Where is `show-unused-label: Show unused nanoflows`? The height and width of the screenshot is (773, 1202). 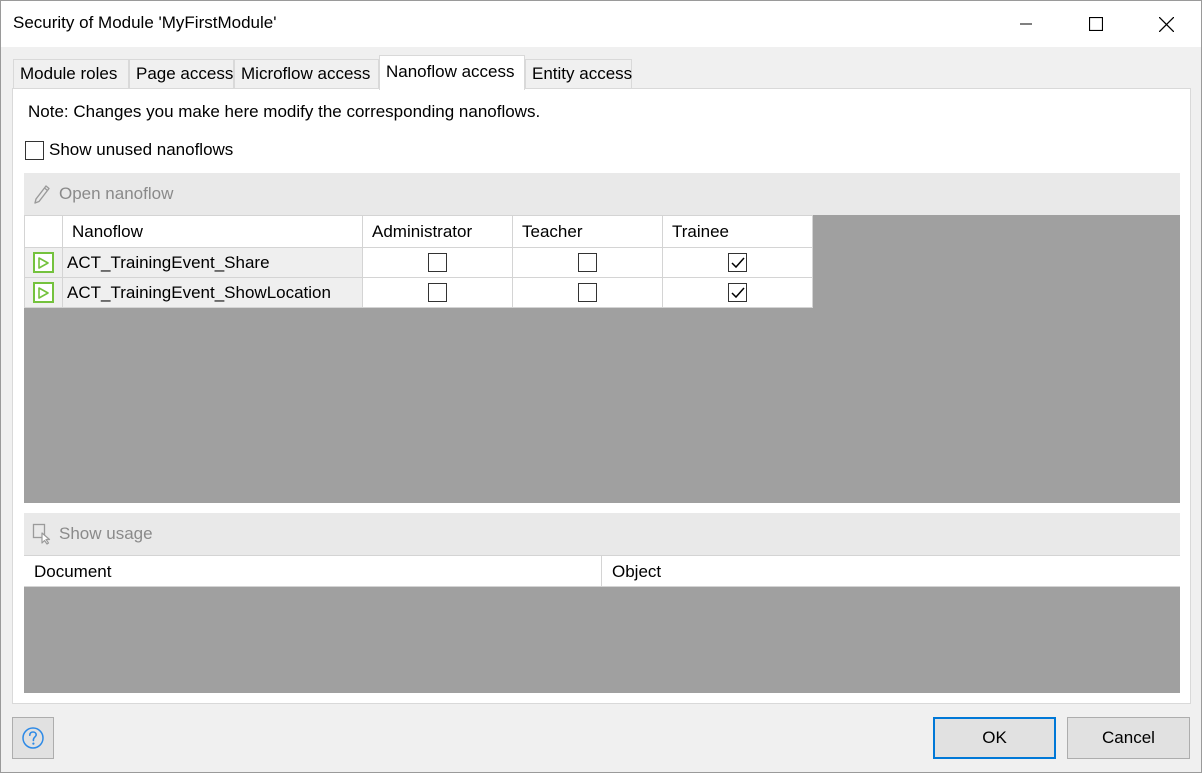
show-unused-label: Show unused nanoflows is located at coordinates (141, 150).